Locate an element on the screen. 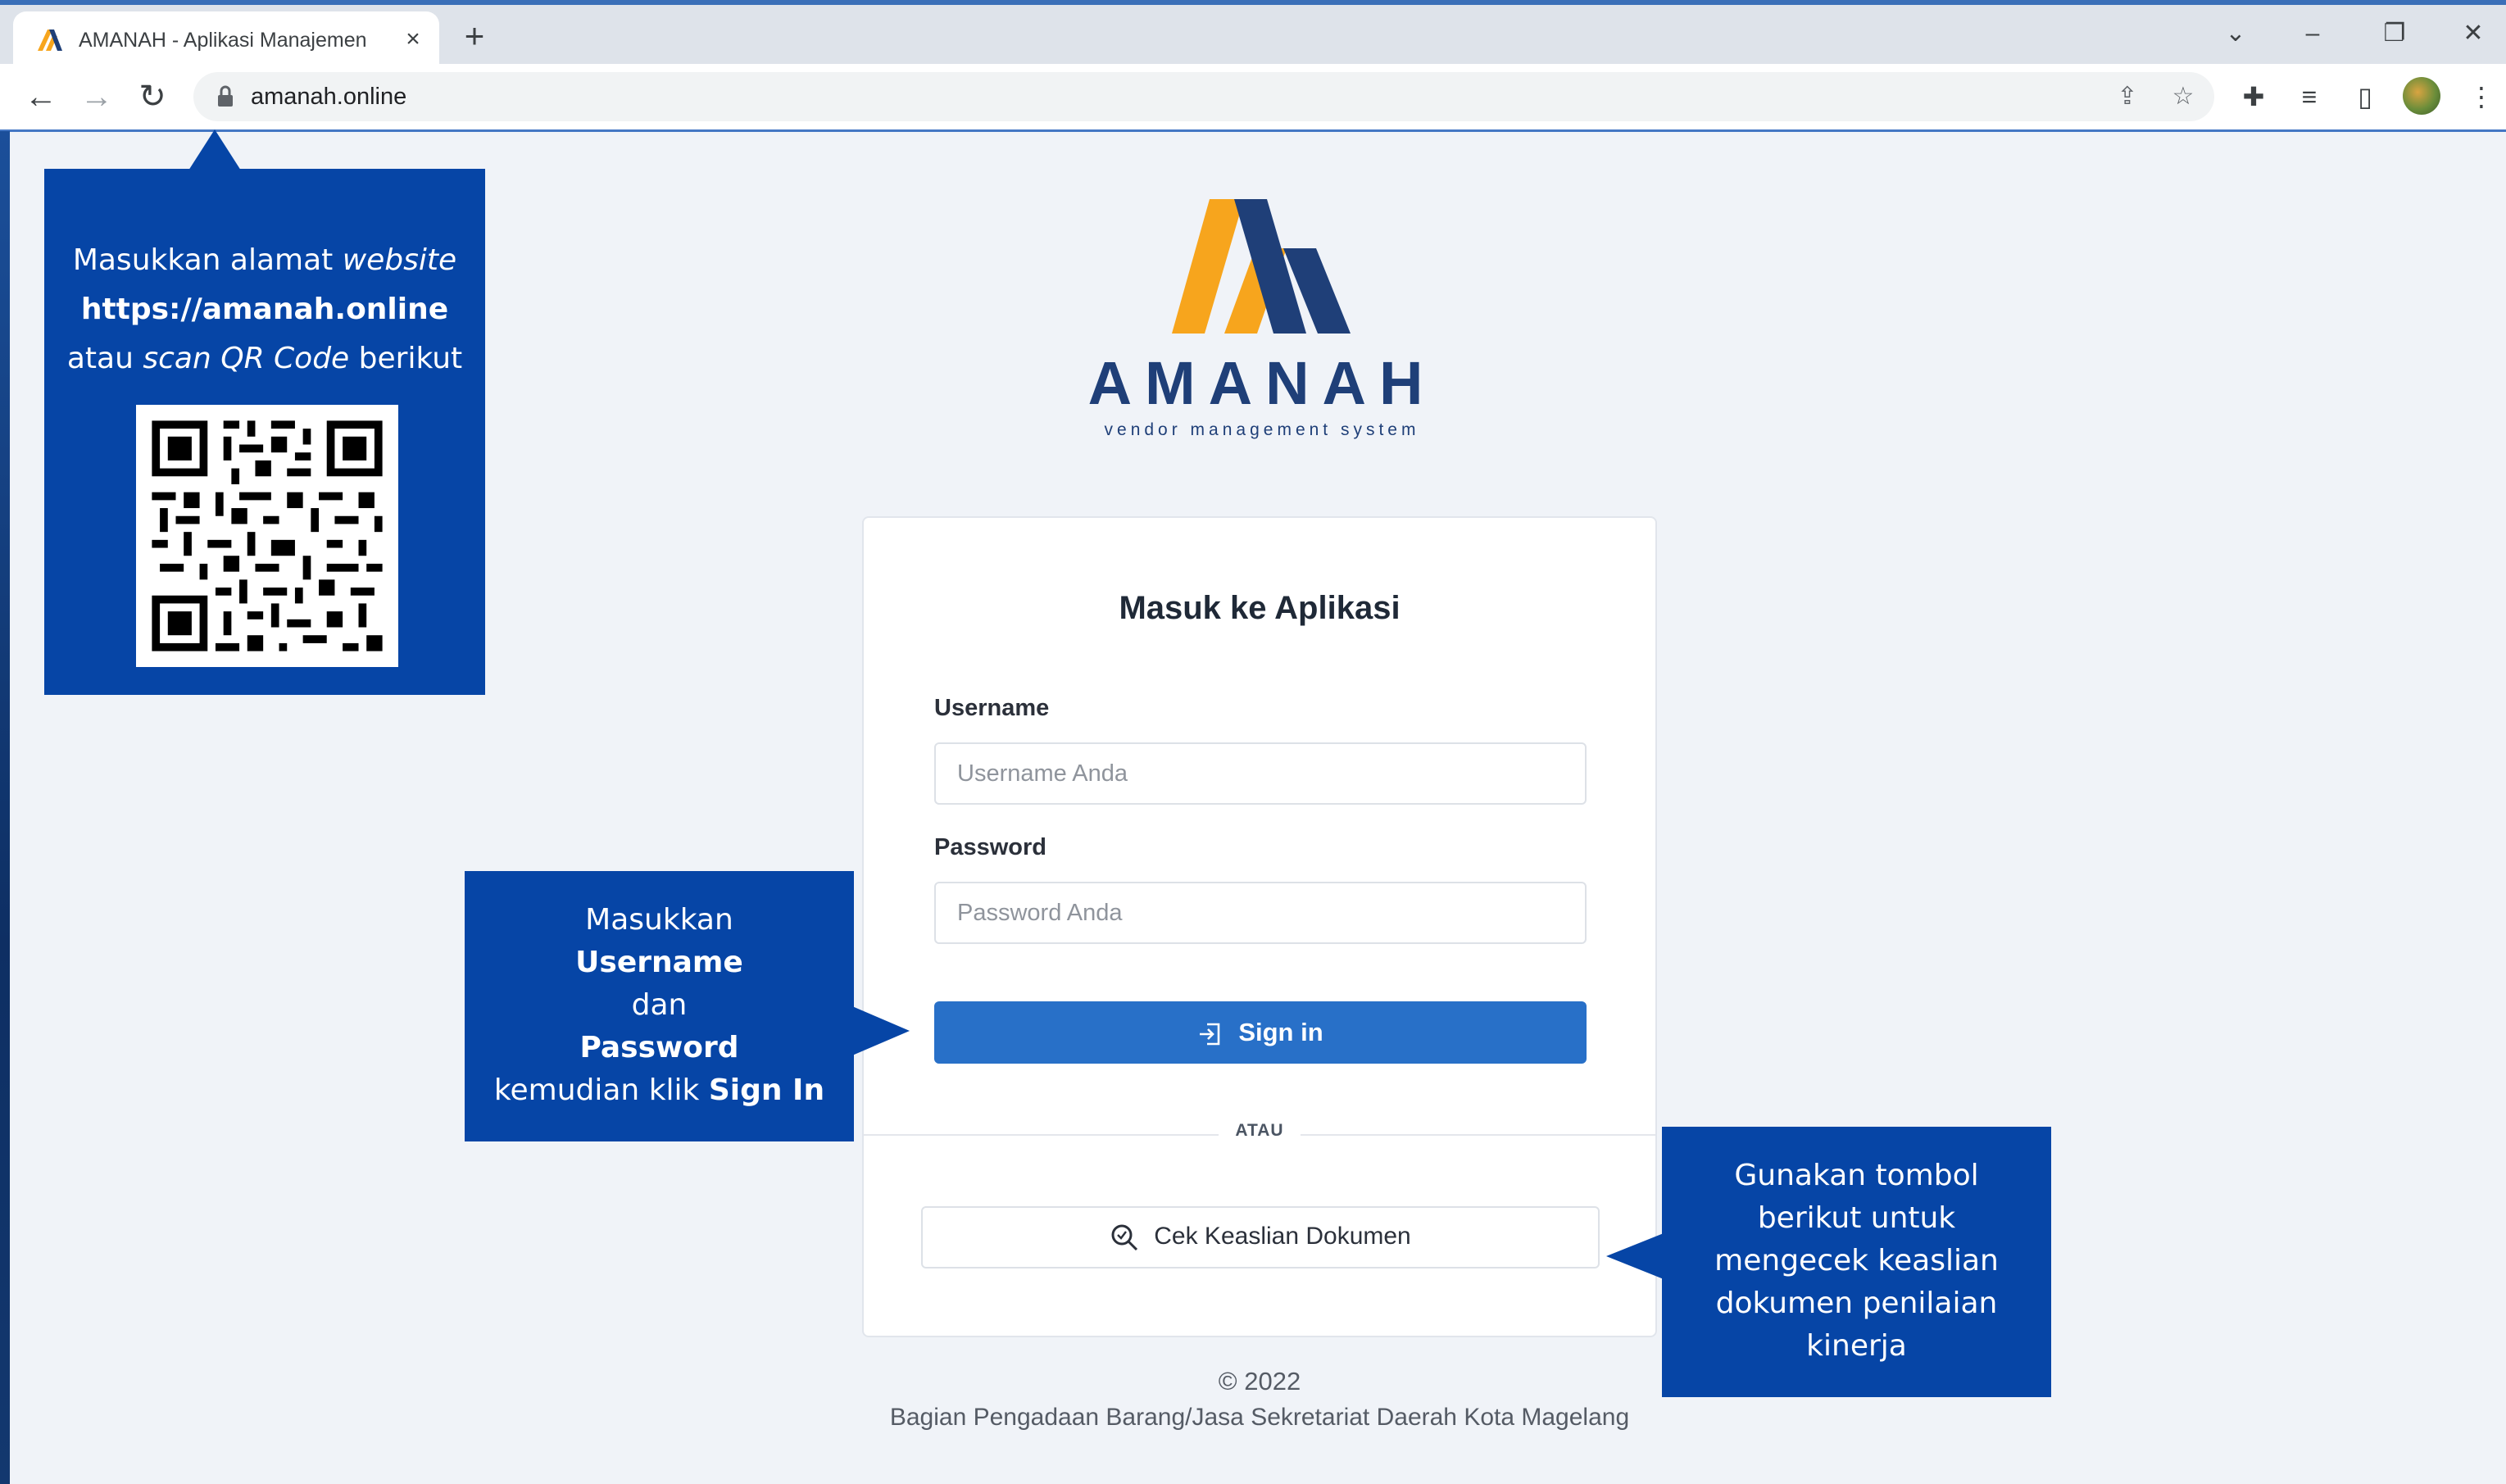  callout-text: Masukkan is located at coordinates (659, 920).